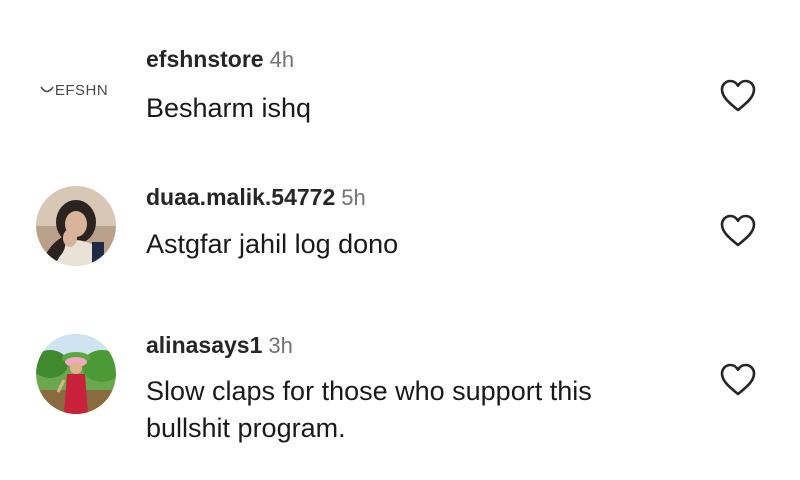 This screenshot has width=800, height=480. Describe the element at coordinates (280, 345) in the screenshot. I see `comment-timestamp: 3h` at that location.